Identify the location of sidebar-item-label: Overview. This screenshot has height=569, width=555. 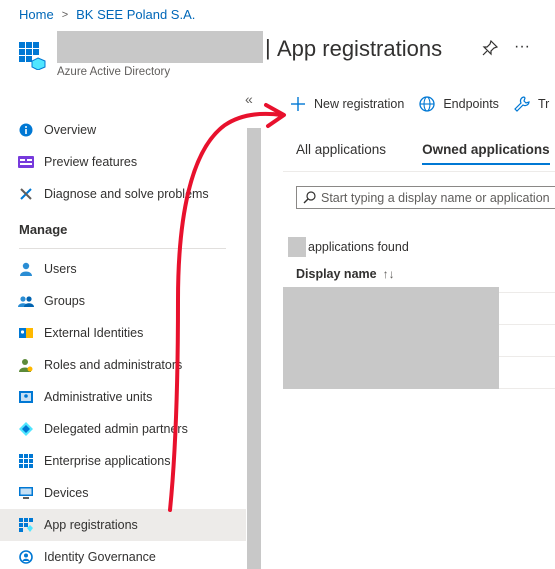
(70, 130).